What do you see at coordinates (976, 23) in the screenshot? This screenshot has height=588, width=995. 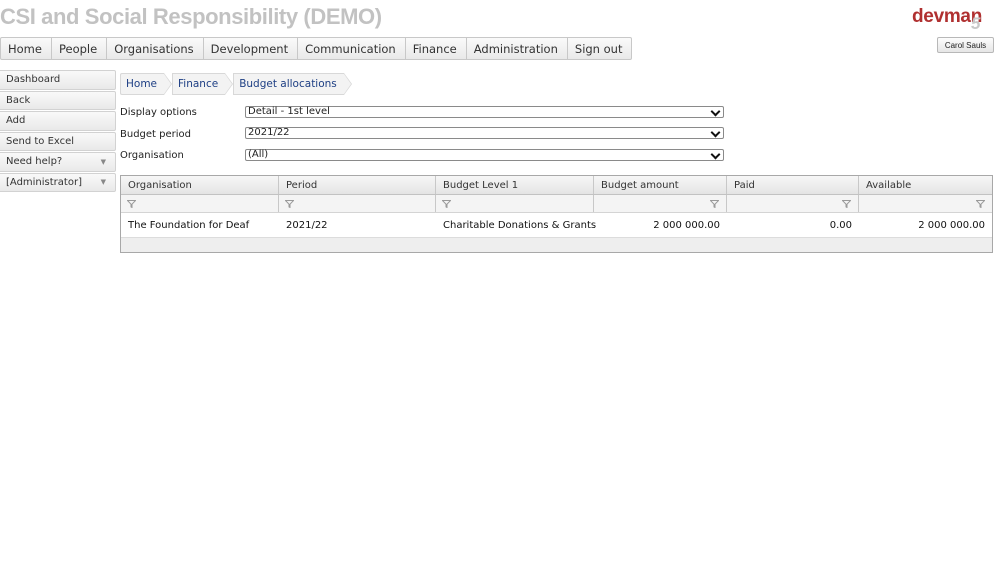 I see `logo-version: 5` at bounding box center [976, 23].